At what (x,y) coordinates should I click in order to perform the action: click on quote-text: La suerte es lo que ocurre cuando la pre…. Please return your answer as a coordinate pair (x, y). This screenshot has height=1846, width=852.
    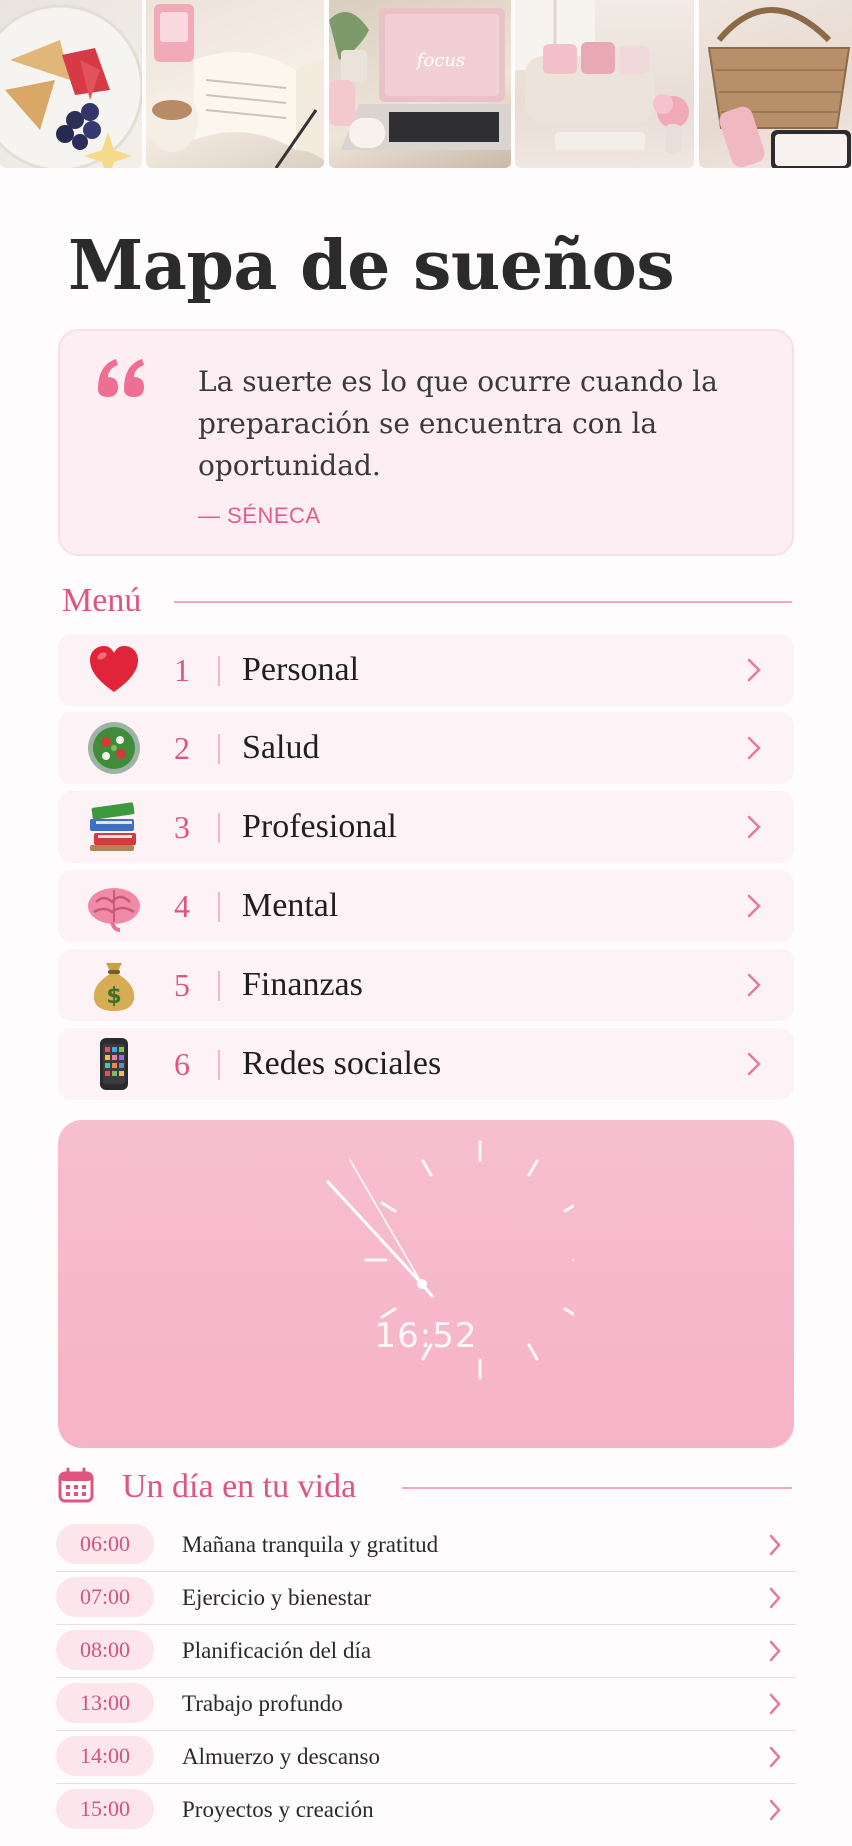
    Looking at the image, I should click on (458, 423).